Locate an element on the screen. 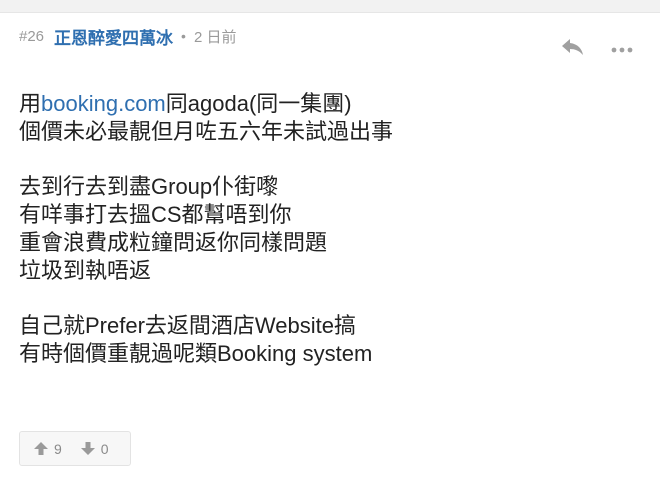  post-time: 2 日前 is located at coordinates (215, 37).